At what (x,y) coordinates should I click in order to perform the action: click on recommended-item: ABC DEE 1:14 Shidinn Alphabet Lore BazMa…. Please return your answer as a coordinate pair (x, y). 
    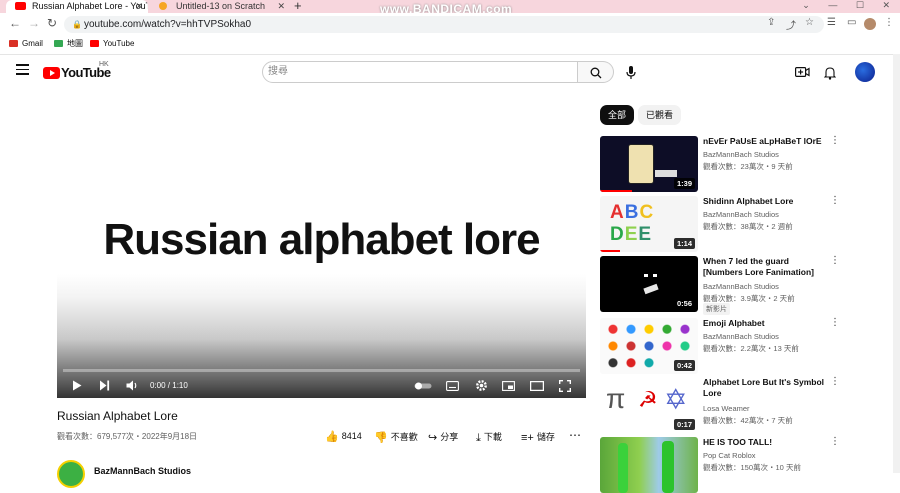
    Looking at the image, I should click on (745, 224).